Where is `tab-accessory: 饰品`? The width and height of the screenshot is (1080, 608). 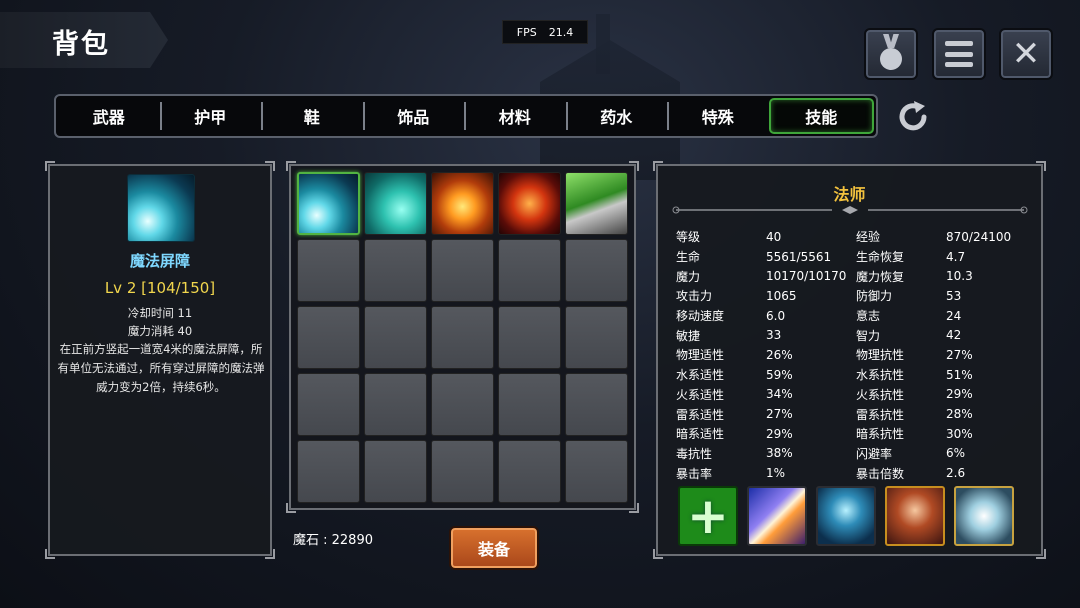 tab-accessory: 饰品 is located at coordinates (413, 116).